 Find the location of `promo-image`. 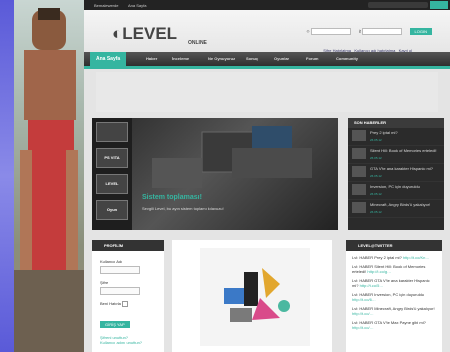

promo-image is located at coordinates (255, 297).